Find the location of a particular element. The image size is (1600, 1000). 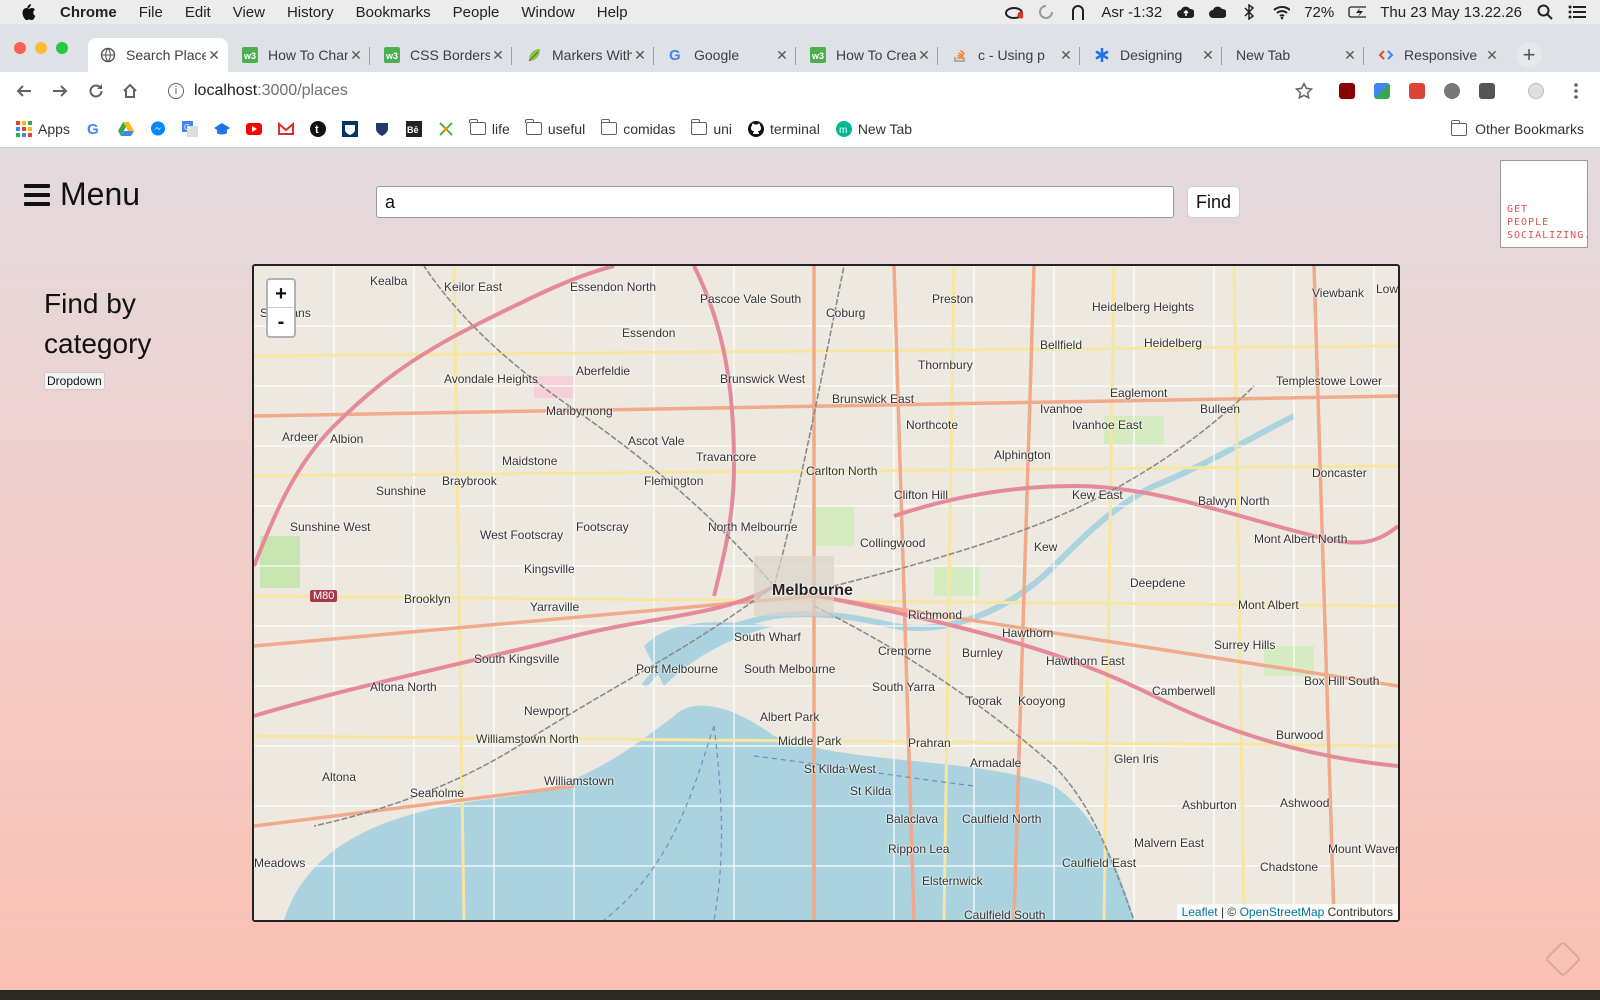

site-info-icon: i is located at coordinates (176, 91).